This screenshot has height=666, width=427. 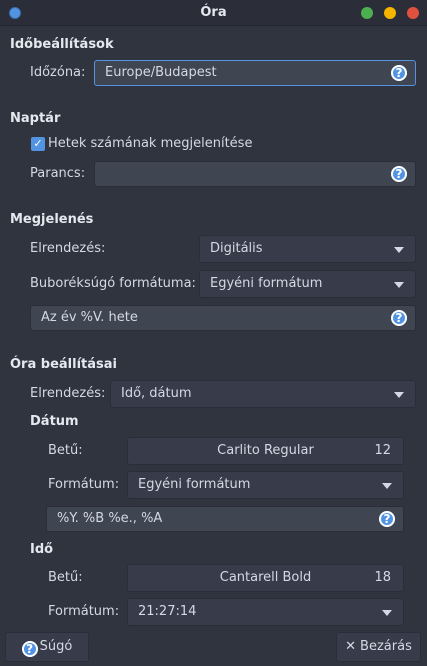 I want to click on tooltip-custom-format-value: Az év %V. hete, so click(x=89, y=317).